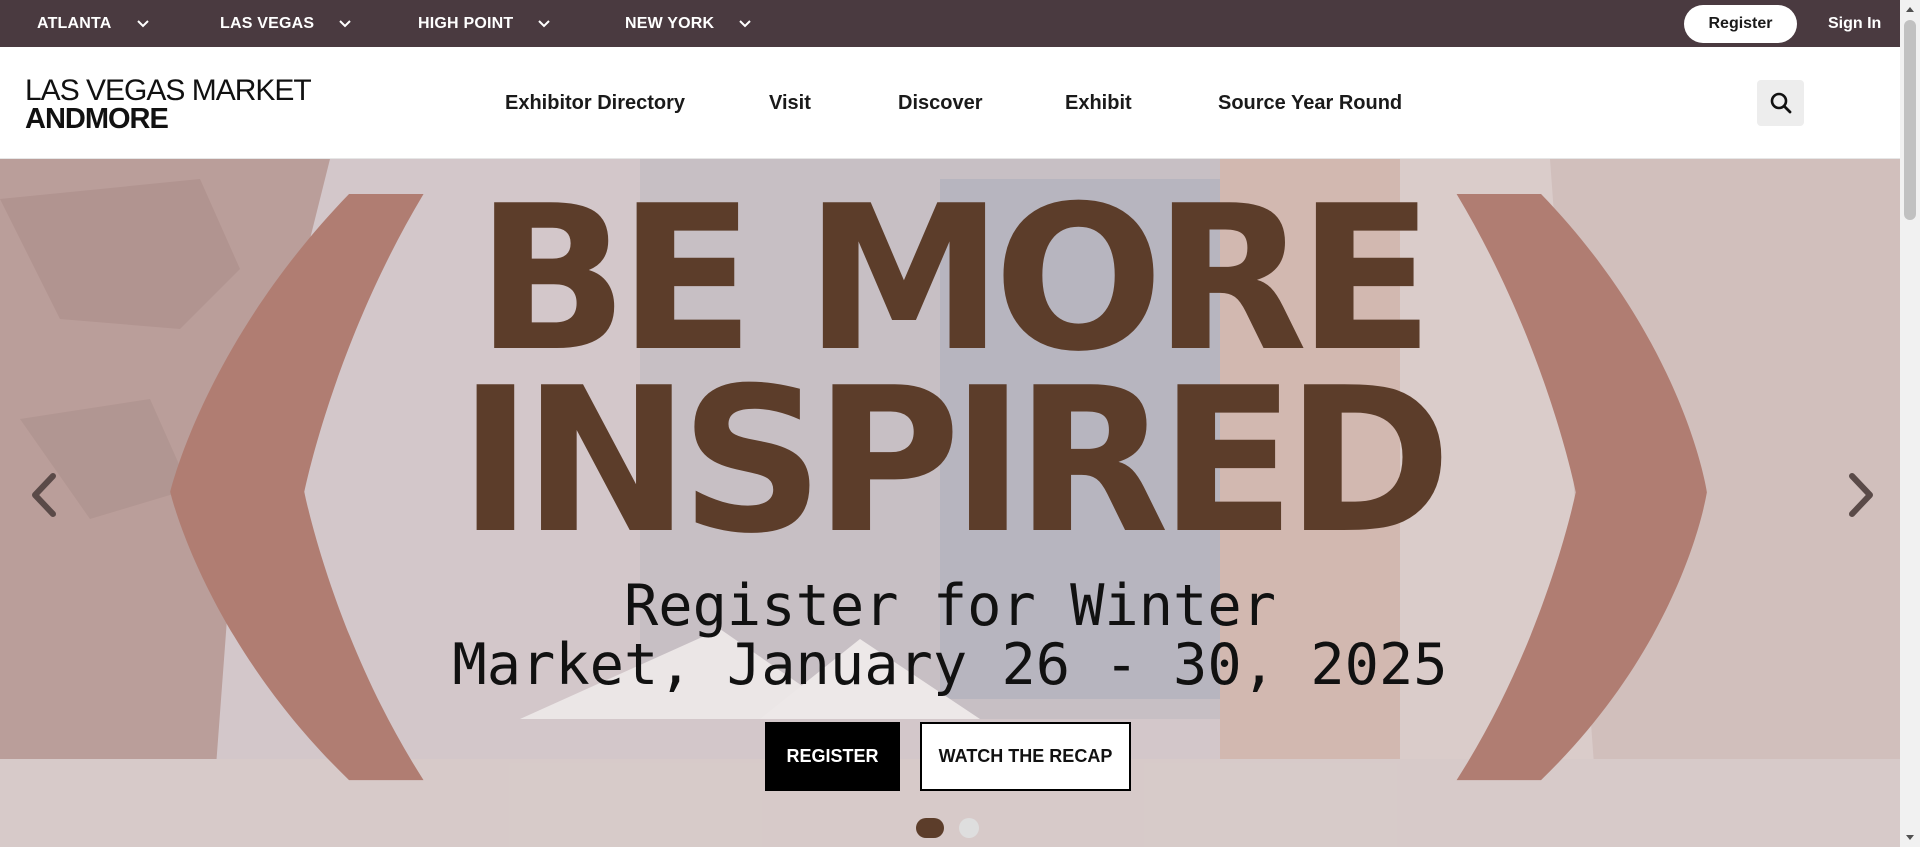 This screenshot has width=1920, height=847. I want to click on market-link-new-york: NEW YORK, so click(688, 23).